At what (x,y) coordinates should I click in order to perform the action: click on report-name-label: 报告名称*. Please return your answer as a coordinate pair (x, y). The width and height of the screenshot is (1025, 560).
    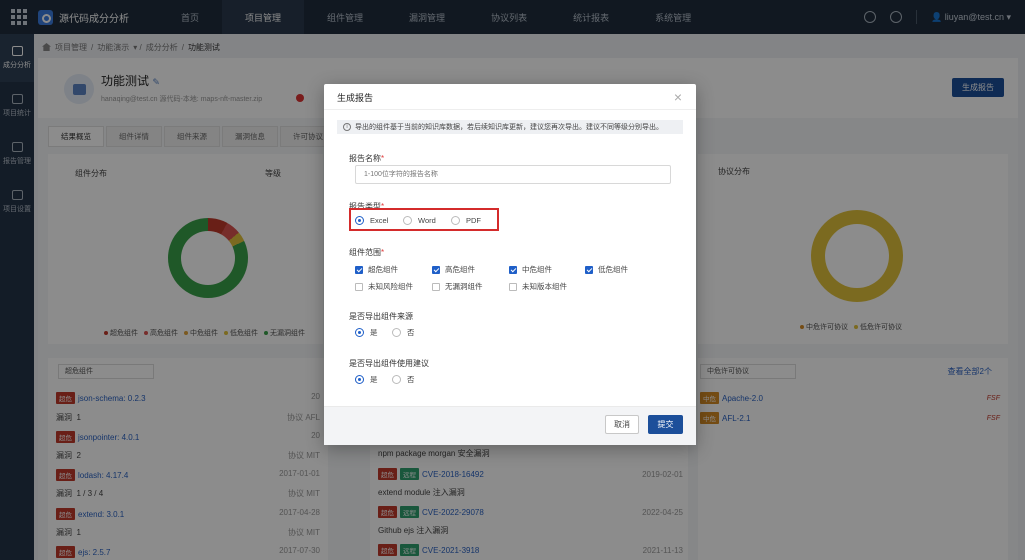
    Looking at the image, I should click on (366, 158).